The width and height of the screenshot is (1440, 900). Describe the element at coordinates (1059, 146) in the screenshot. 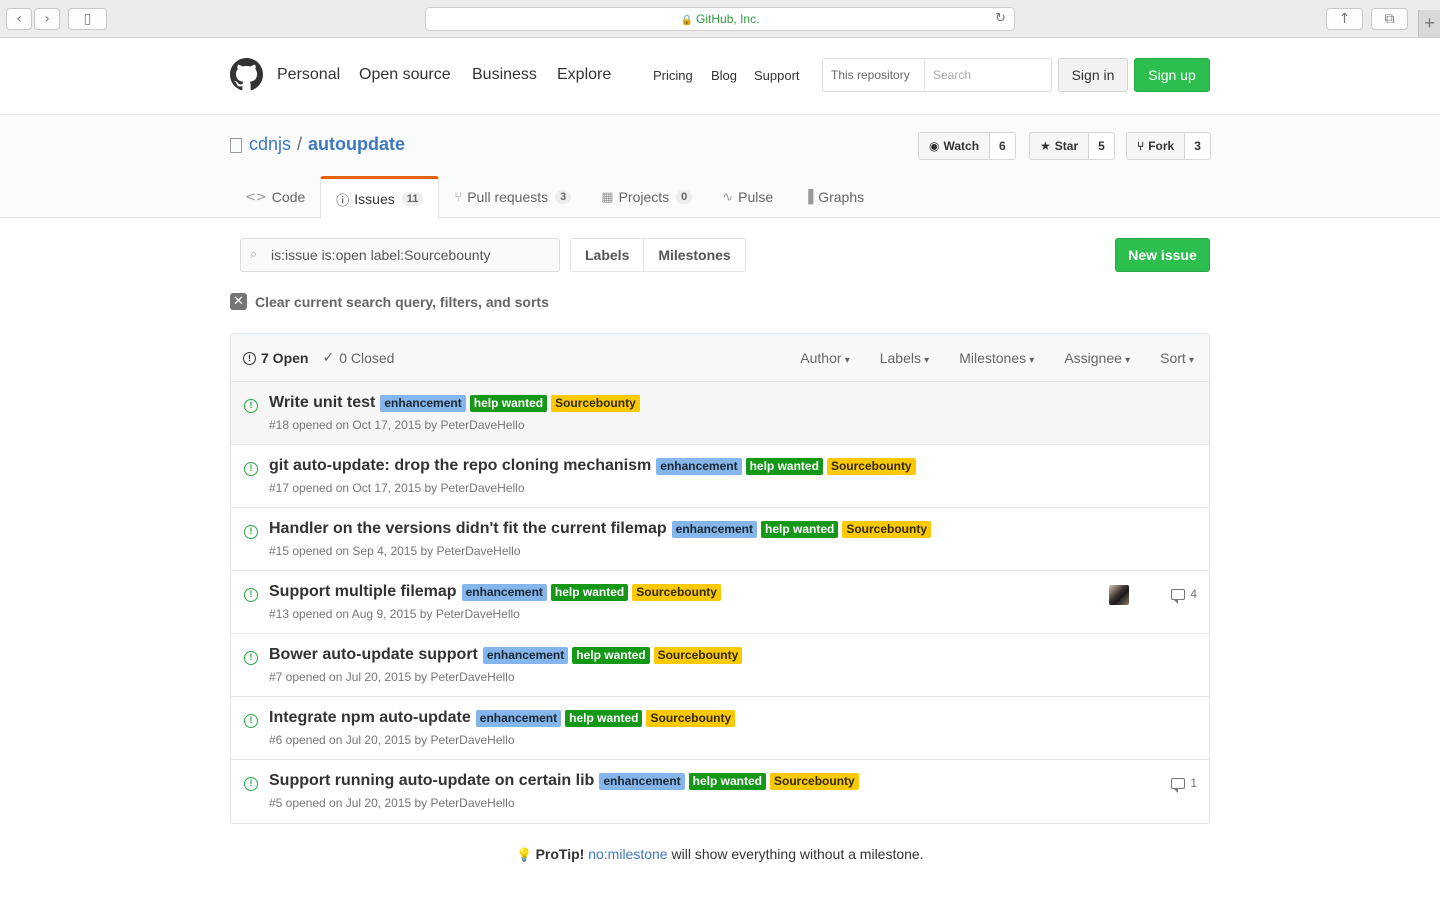

I see `star-button: ★ Star` at that location.